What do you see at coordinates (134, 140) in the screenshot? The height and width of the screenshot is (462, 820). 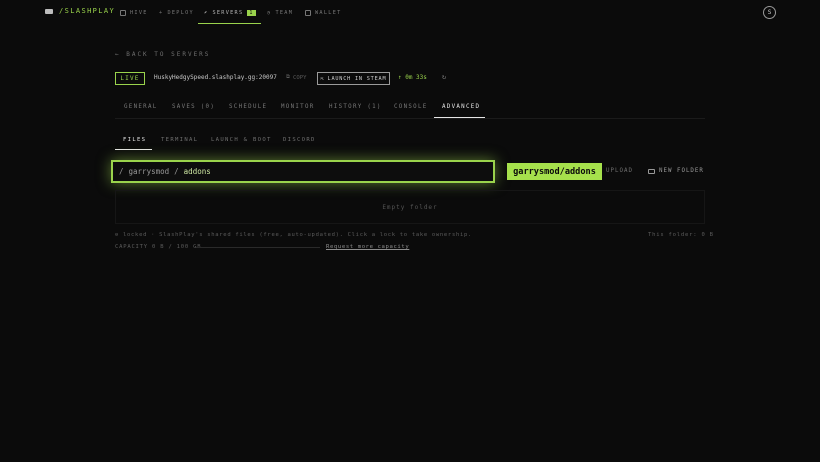 I see `subtab-files: FILES` at bounding box center [134, 140].